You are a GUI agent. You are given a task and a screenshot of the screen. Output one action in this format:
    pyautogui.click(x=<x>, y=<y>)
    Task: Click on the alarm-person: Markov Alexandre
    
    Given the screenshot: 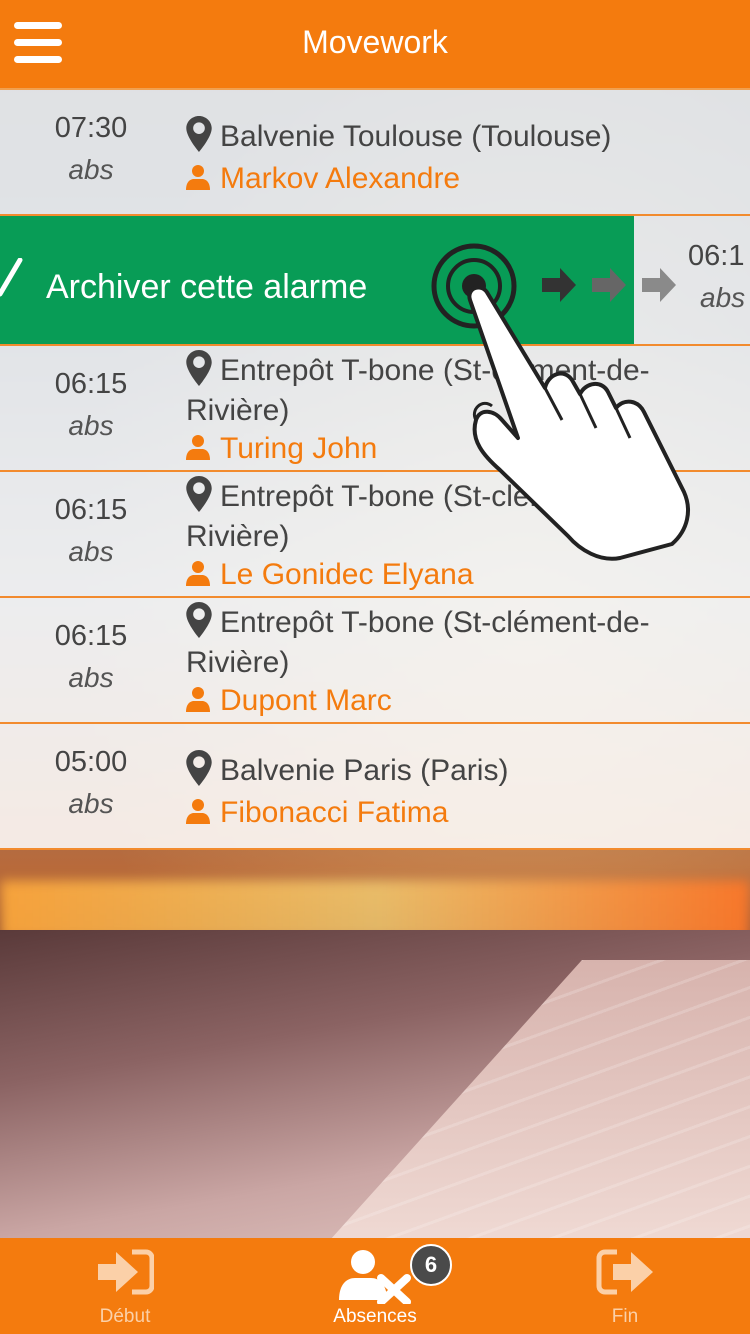 What is the action you would take?
    pyautogui.click(x=323, y=179)
    